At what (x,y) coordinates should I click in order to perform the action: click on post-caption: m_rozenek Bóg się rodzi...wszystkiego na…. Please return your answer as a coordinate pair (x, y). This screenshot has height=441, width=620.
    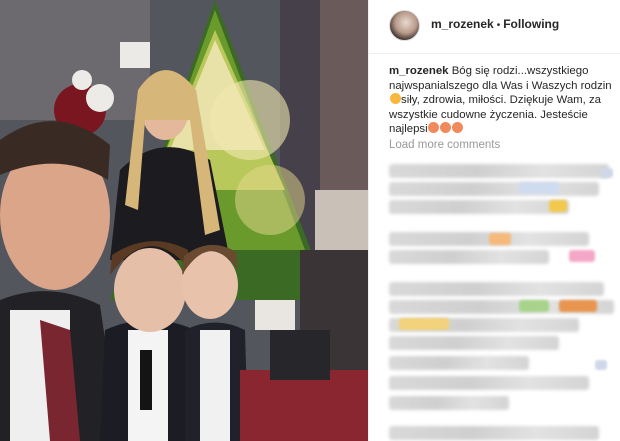
    Looking at the image, I should click on (503, 100).